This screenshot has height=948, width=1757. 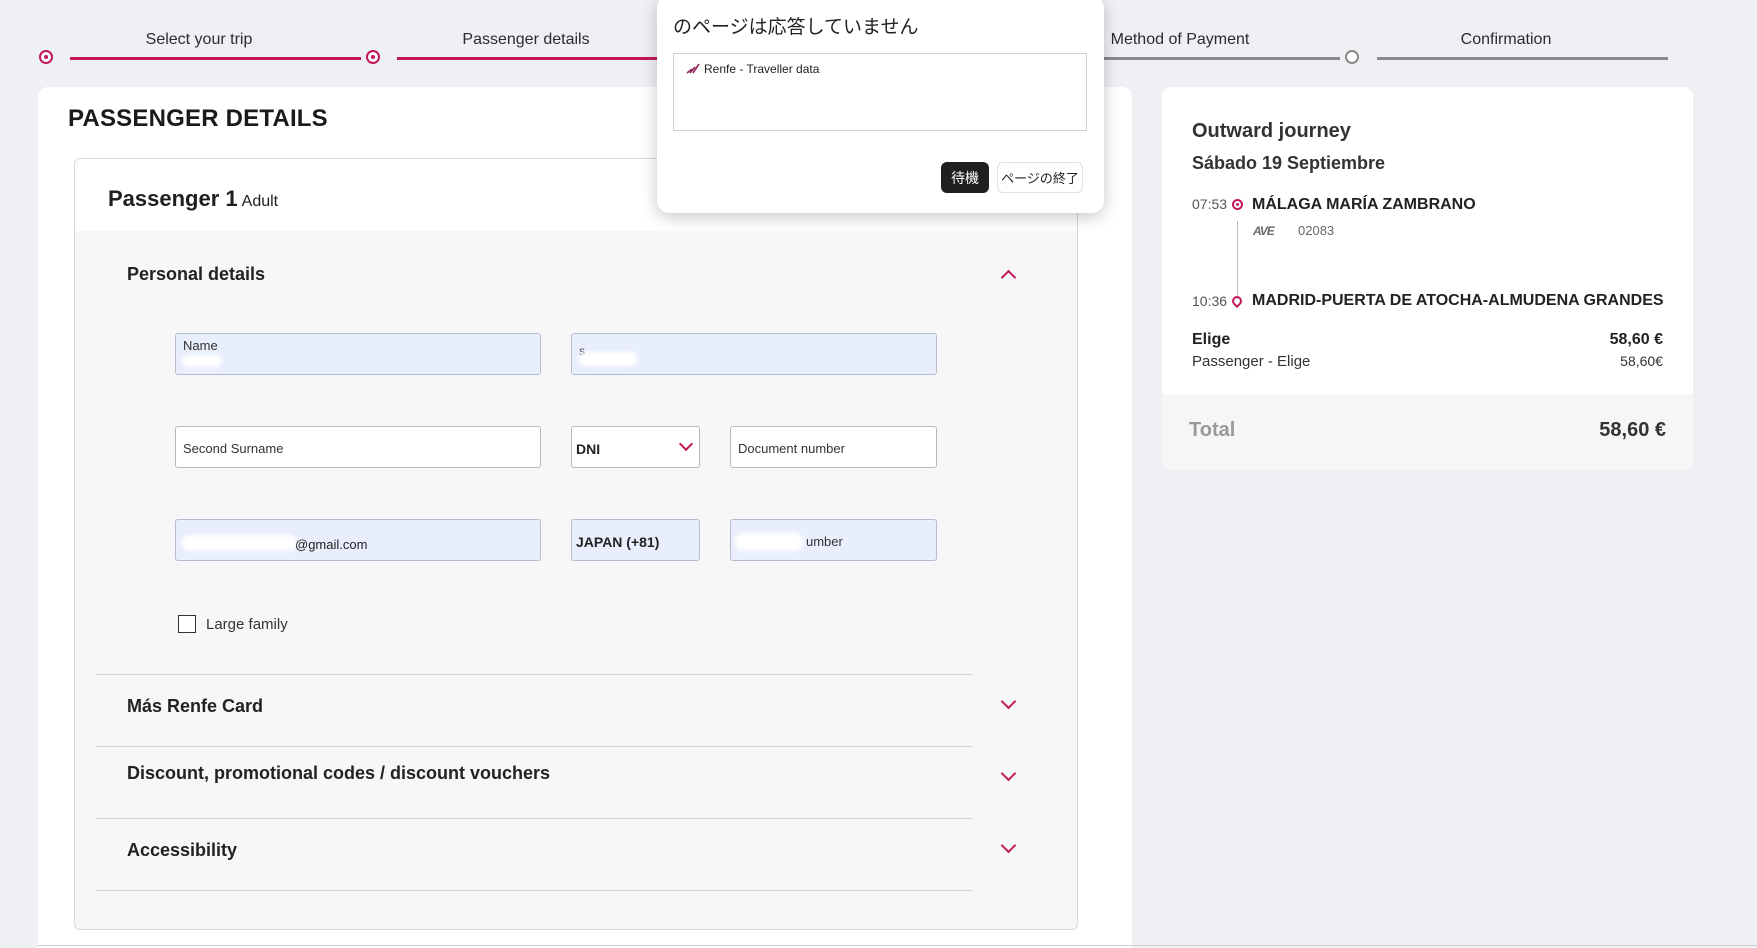 What do you see at coordinates (1040, 177) in the screenshot?
I see `exit-page-button: ページの終了` at bounding box center [1040, 177].